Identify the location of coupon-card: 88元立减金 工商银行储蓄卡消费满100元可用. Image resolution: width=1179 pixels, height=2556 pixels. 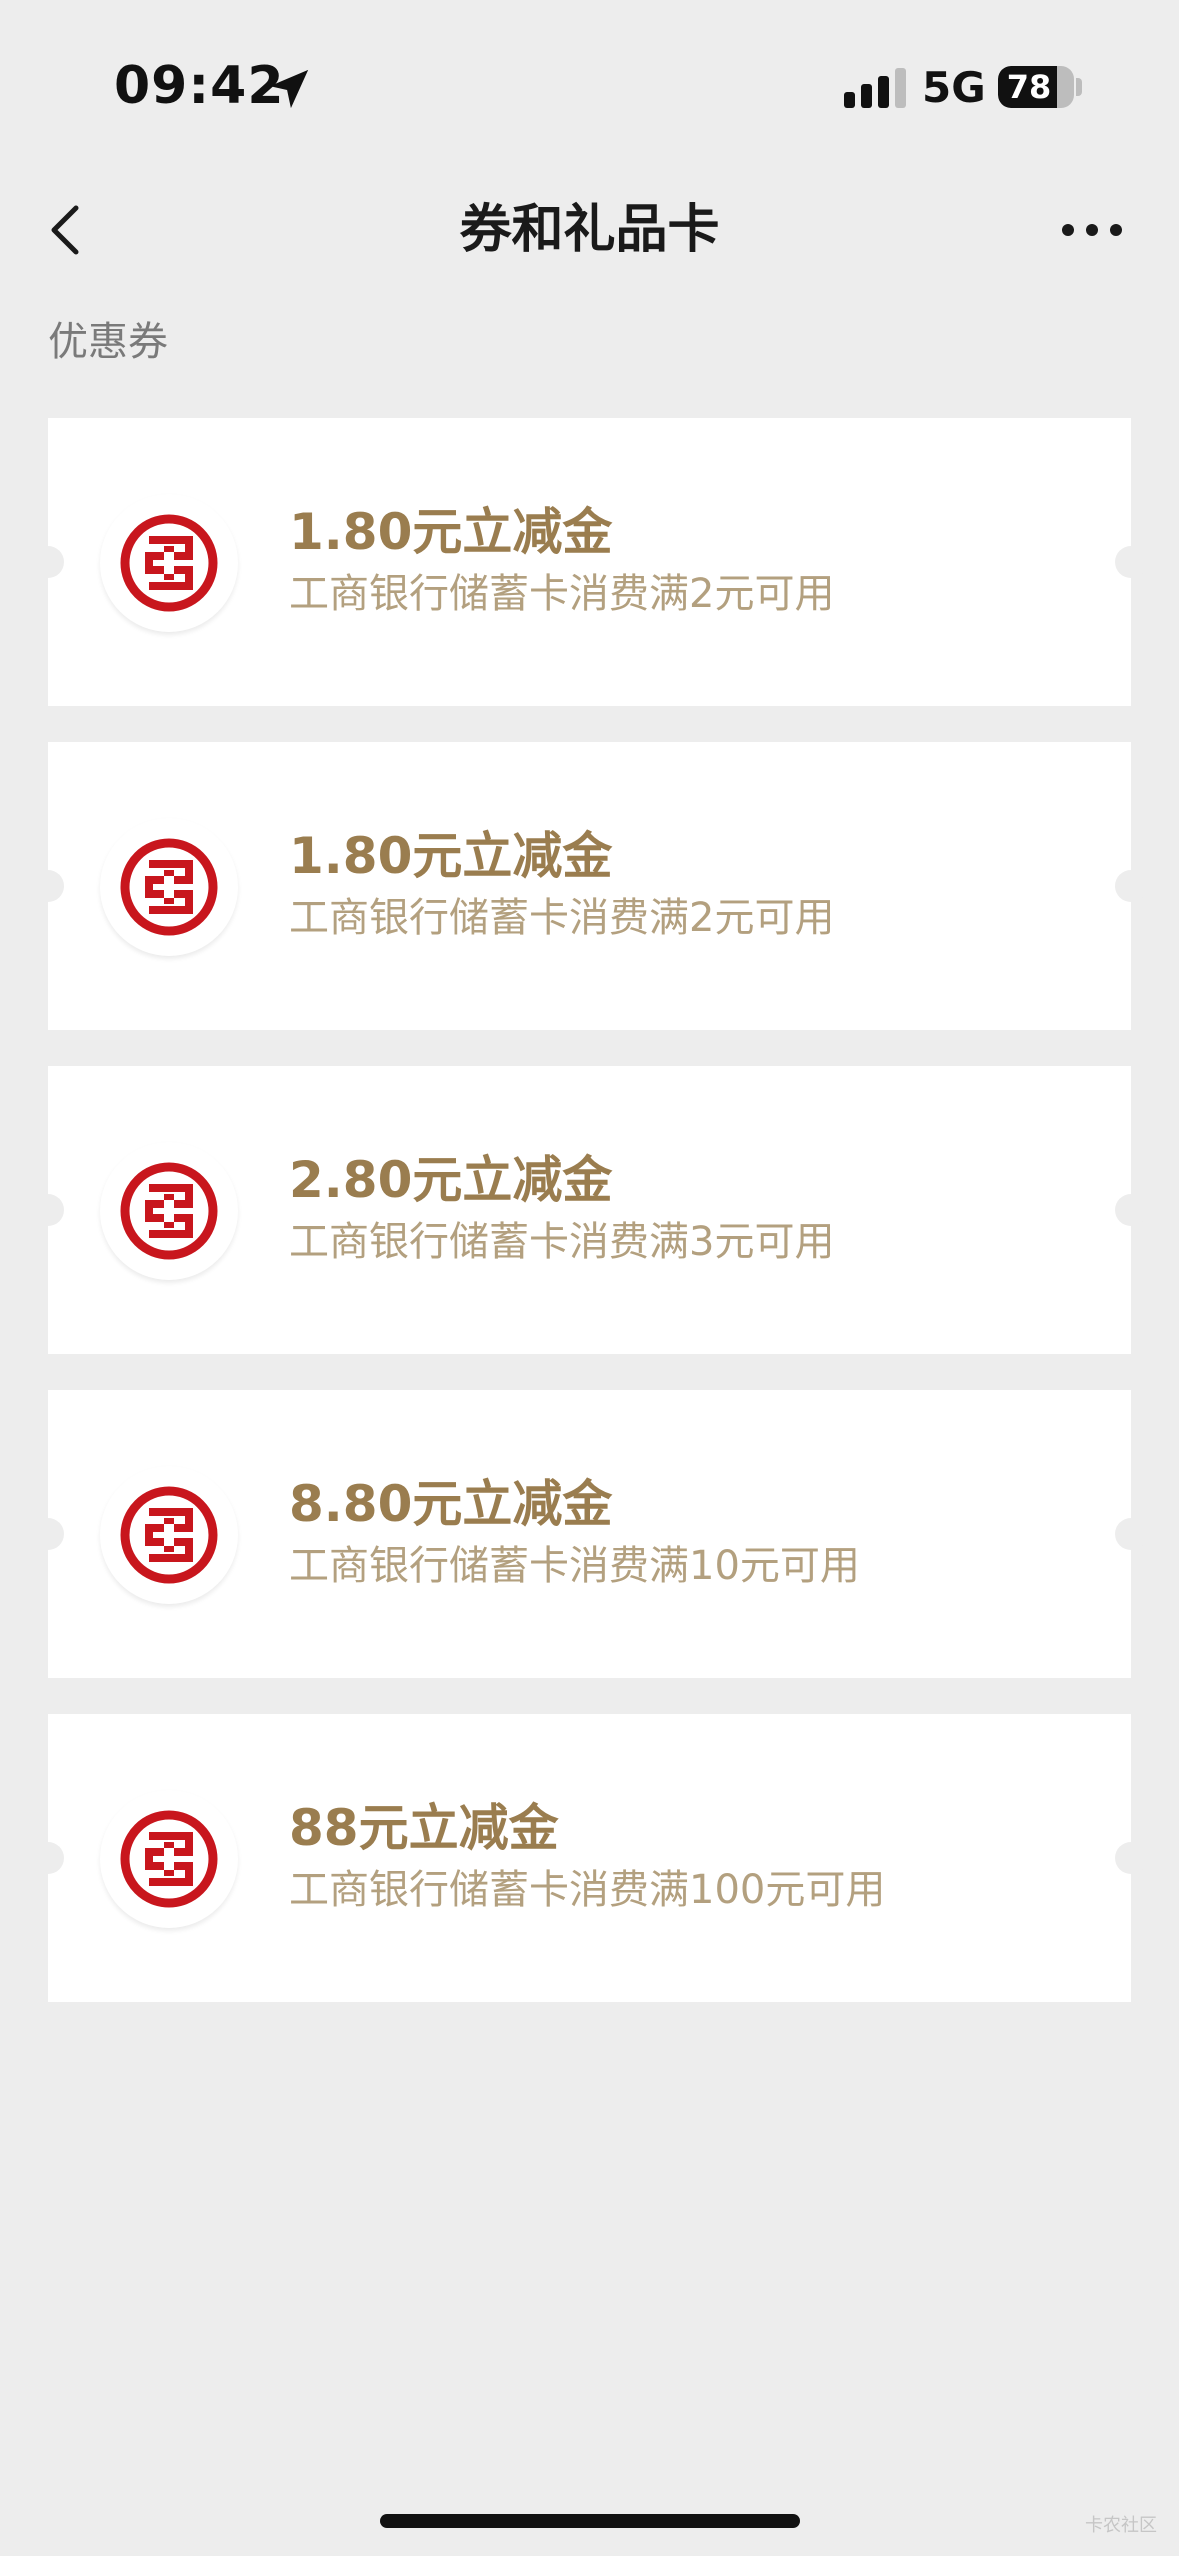
(589, 1858).